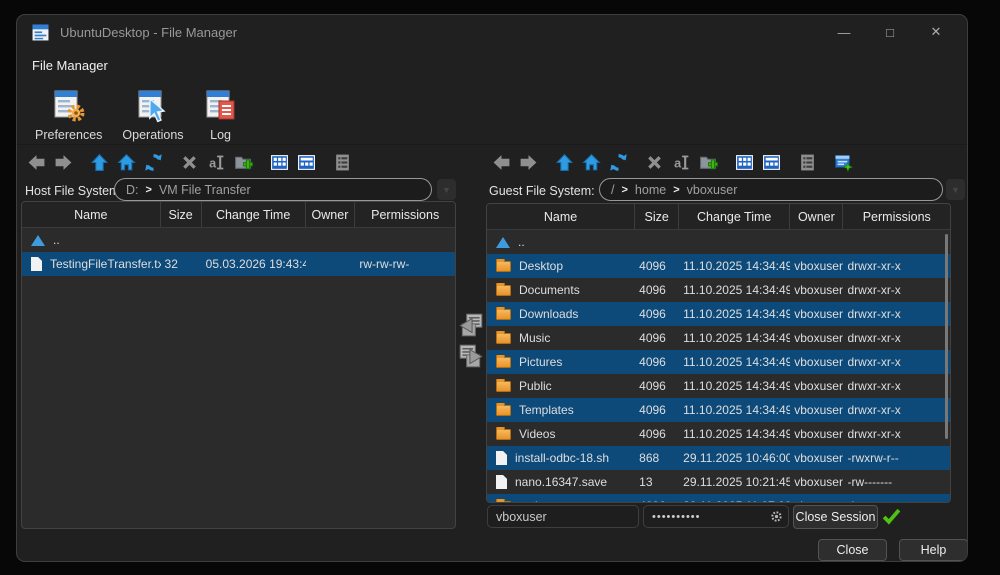  I want to click on guest-delete-icon, so click(654, 162).